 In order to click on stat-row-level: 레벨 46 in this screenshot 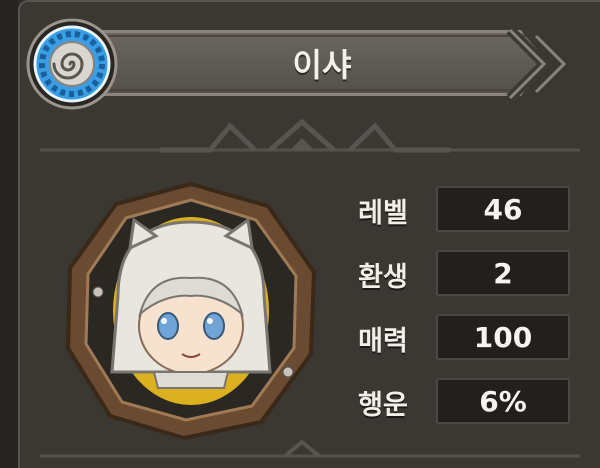, I will do `click(456, 210)`.